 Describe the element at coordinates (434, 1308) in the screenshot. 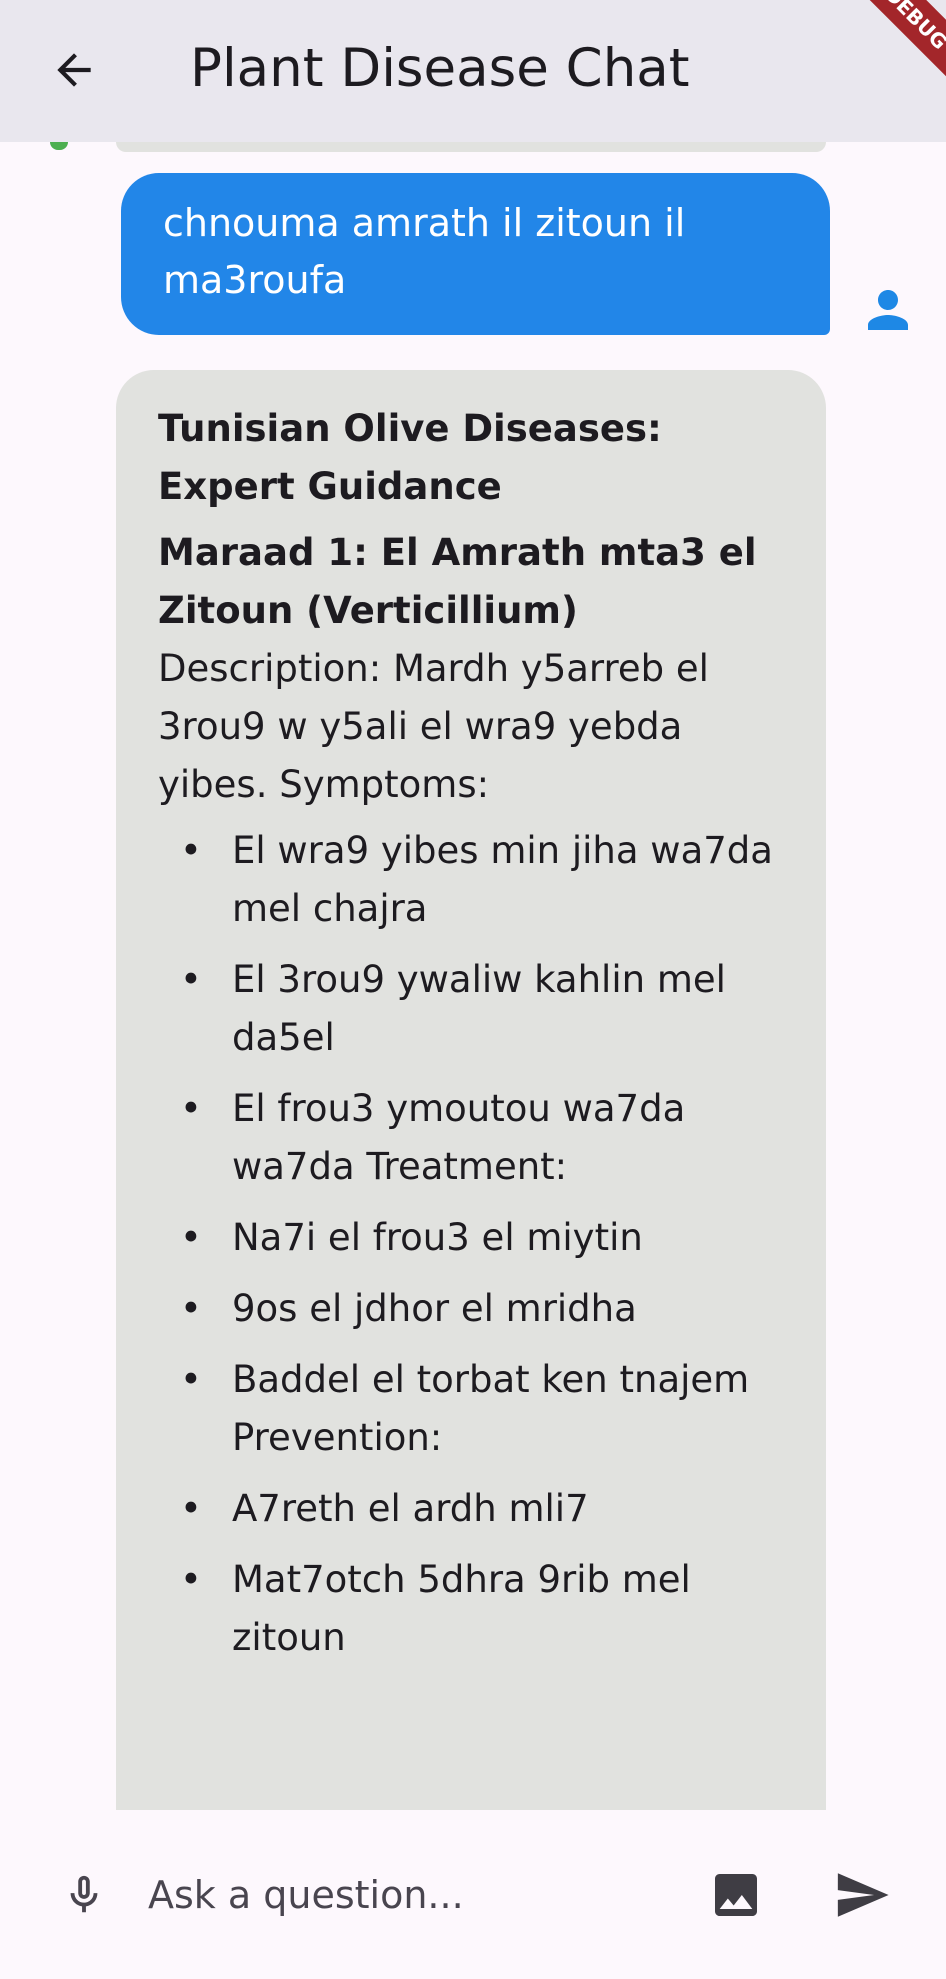

I see `list-item-text: 9os el jdhor el mridha` at that location.